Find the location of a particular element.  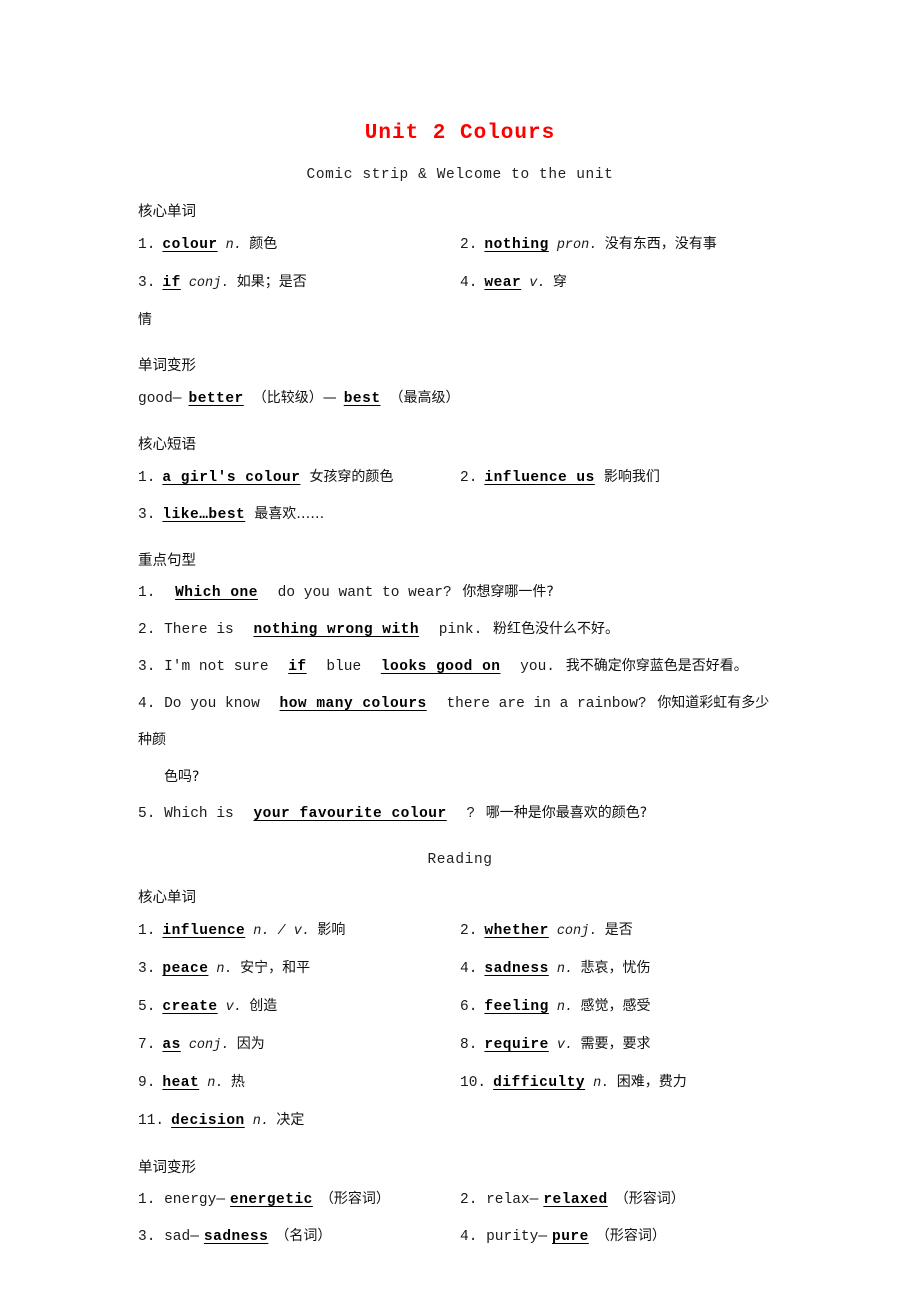

chinese-gloss: 因为 is located at coordinates (248, 1043).